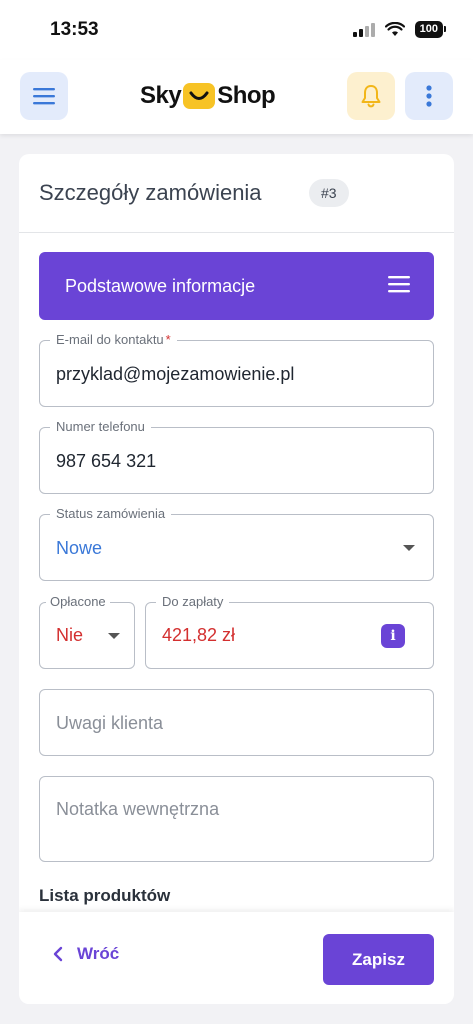 This screenshot has height=1024, width=473. Describe the element at coordinates (236, 232) in the screenshot. I see `divider` at that location.